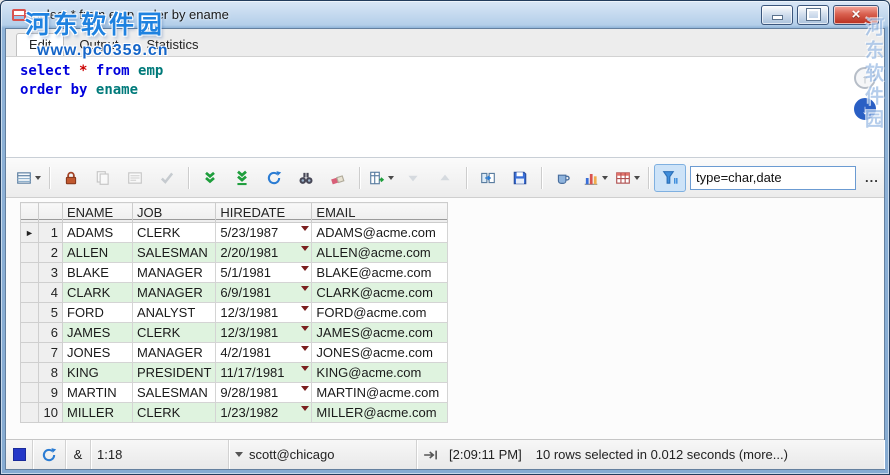 The height and width of the screenshot is (475, 890). I want to click on refresh-button, so click(274, 178).